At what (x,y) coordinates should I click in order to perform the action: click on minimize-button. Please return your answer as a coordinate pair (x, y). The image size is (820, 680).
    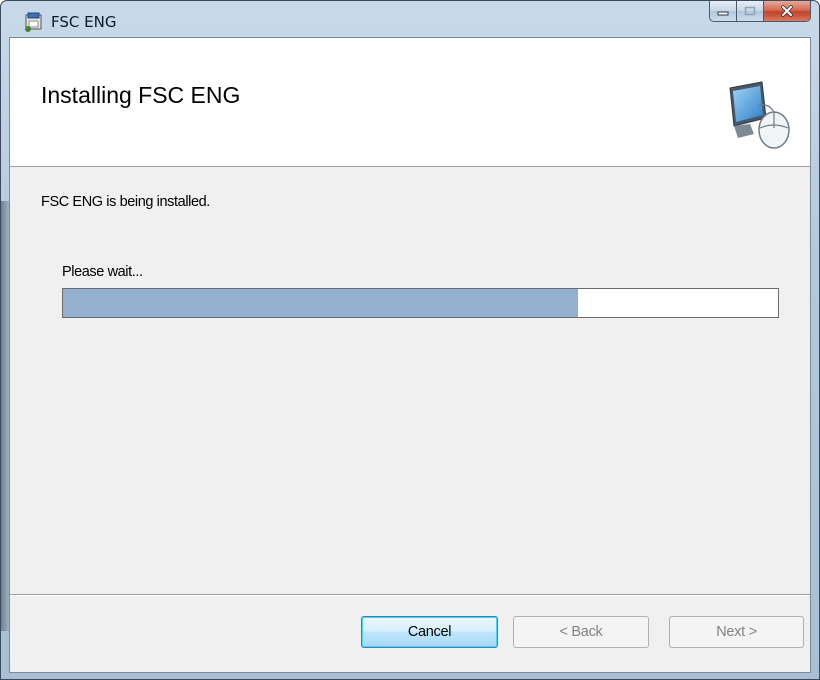
    Looking at the image, I should click on (723, 11).